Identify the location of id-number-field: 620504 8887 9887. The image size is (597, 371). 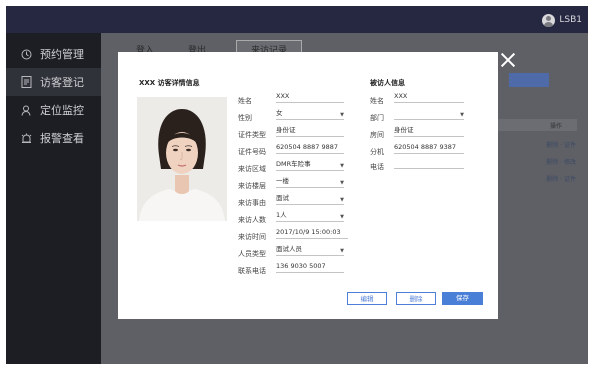
(310, 148).